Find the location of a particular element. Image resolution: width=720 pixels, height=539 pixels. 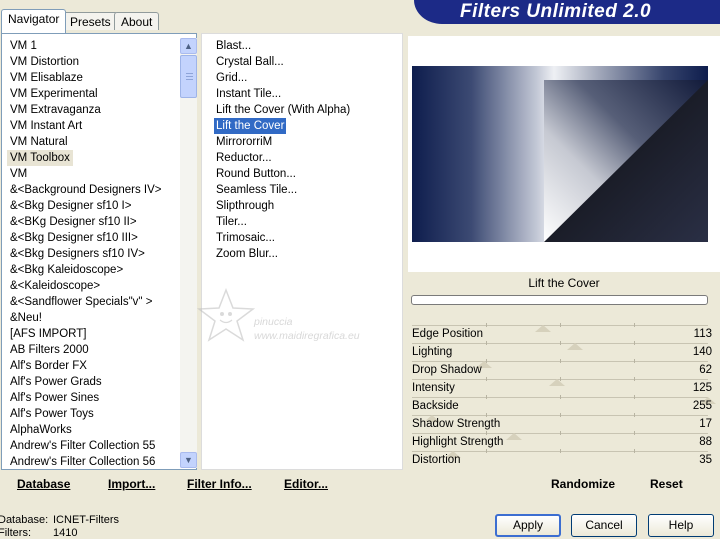

category-item: Alf's Border FX is located at coordinates (48, 366).